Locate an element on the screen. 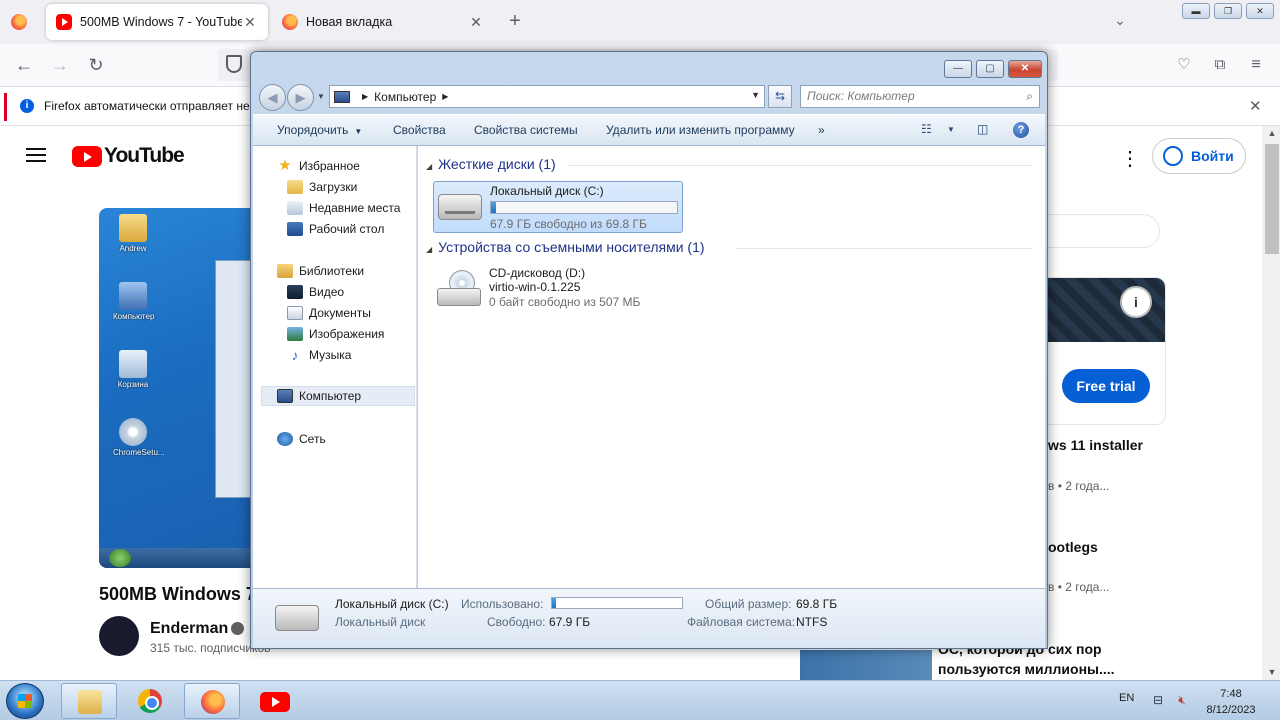 This screenshot has width=1280, height=720. details-free-value: 67.9 ГБ is located at coordinates (570, 622).